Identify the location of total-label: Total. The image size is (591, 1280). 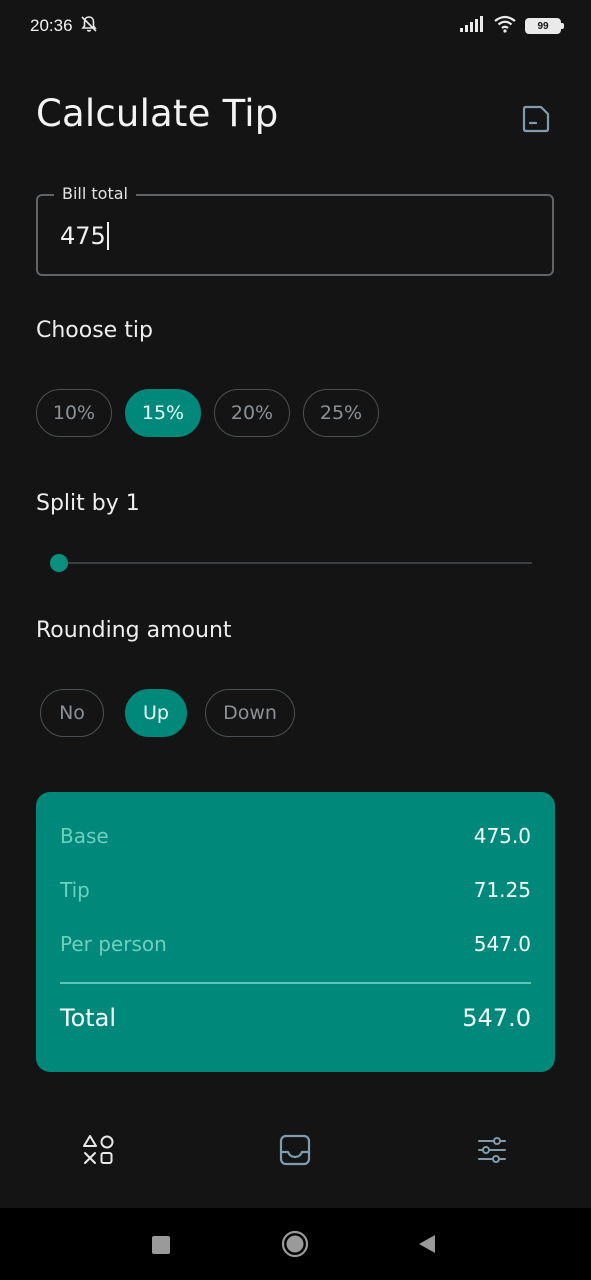
(88, 1018).